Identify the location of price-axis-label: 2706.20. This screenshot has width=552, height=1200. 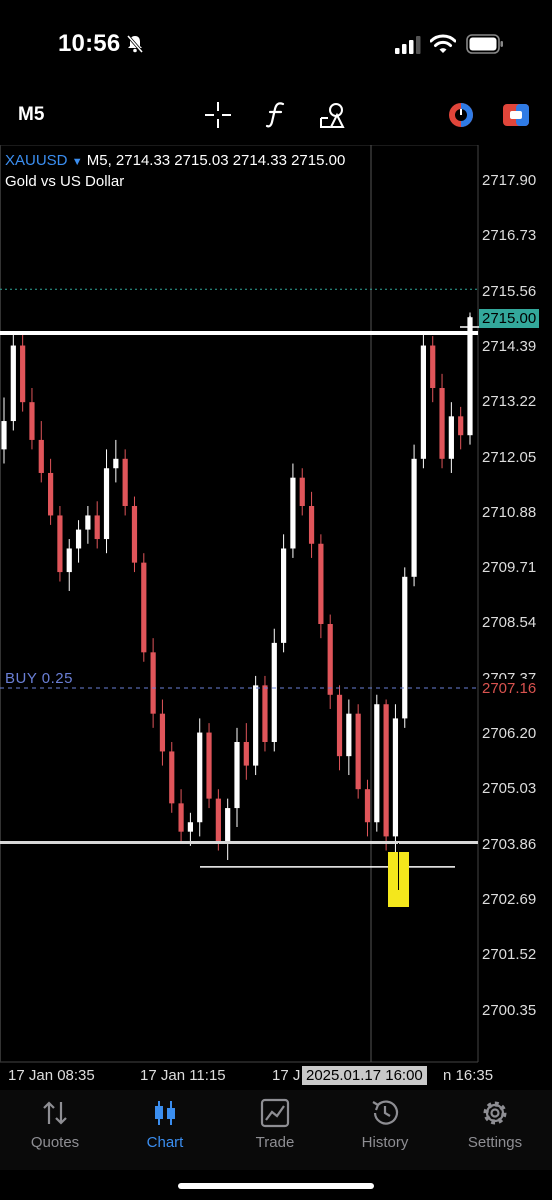
(509, 733).